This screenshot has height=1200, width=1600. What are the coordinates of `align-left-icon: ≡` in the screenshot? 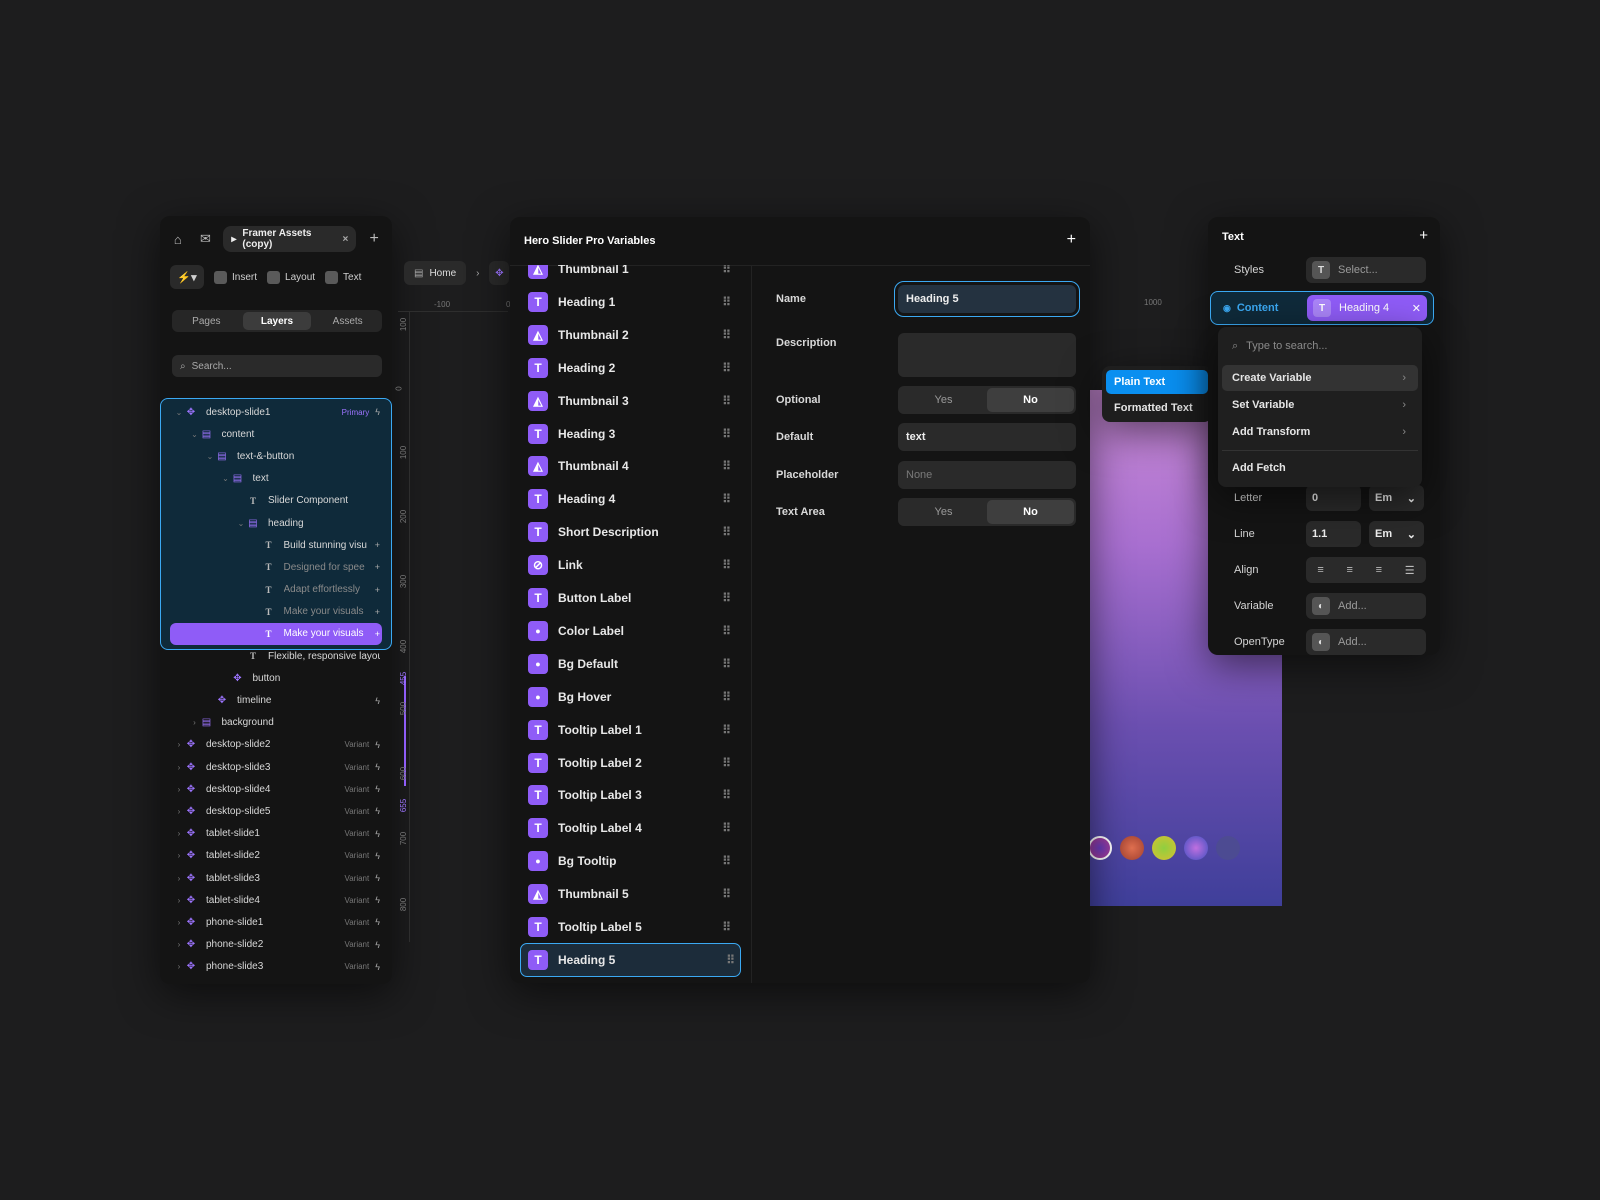 It's located at (1320, 570).